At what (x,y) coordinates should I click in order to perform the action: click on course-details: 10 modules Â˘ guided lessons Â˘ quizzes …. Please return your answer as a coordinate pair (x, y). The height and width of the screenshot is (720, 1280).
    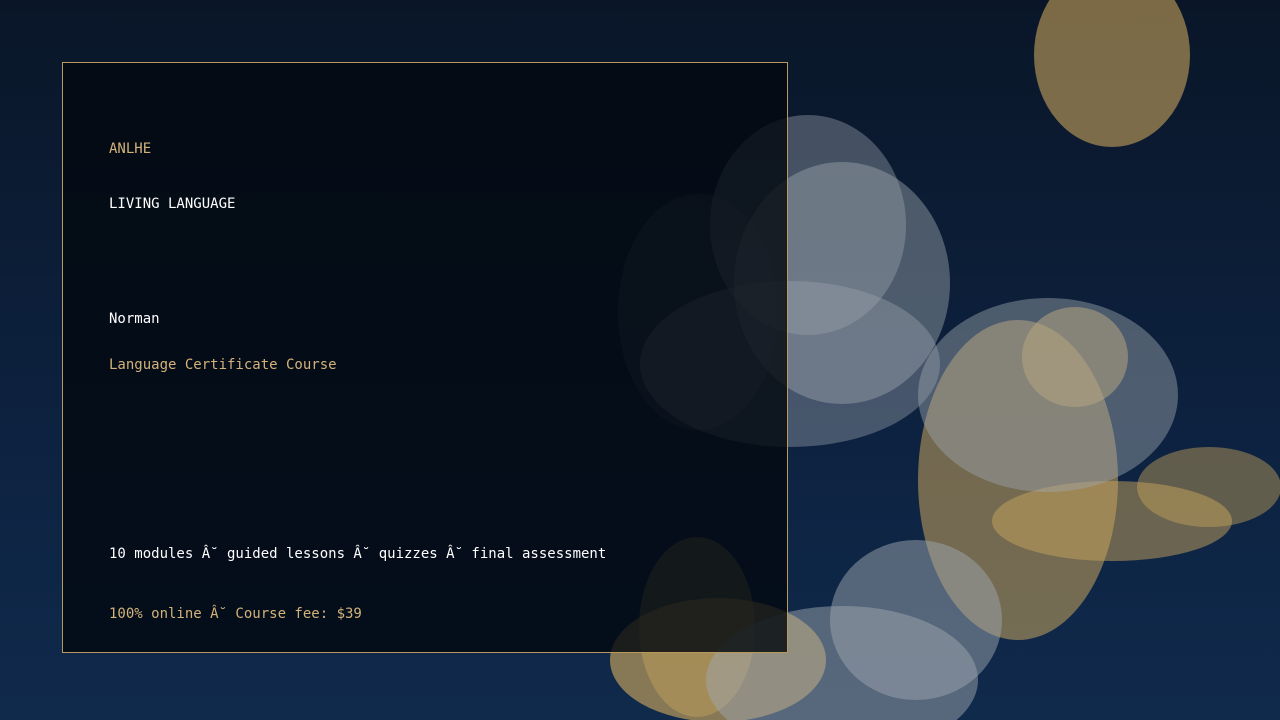
    Looking at the image, I should click on (358, 554).